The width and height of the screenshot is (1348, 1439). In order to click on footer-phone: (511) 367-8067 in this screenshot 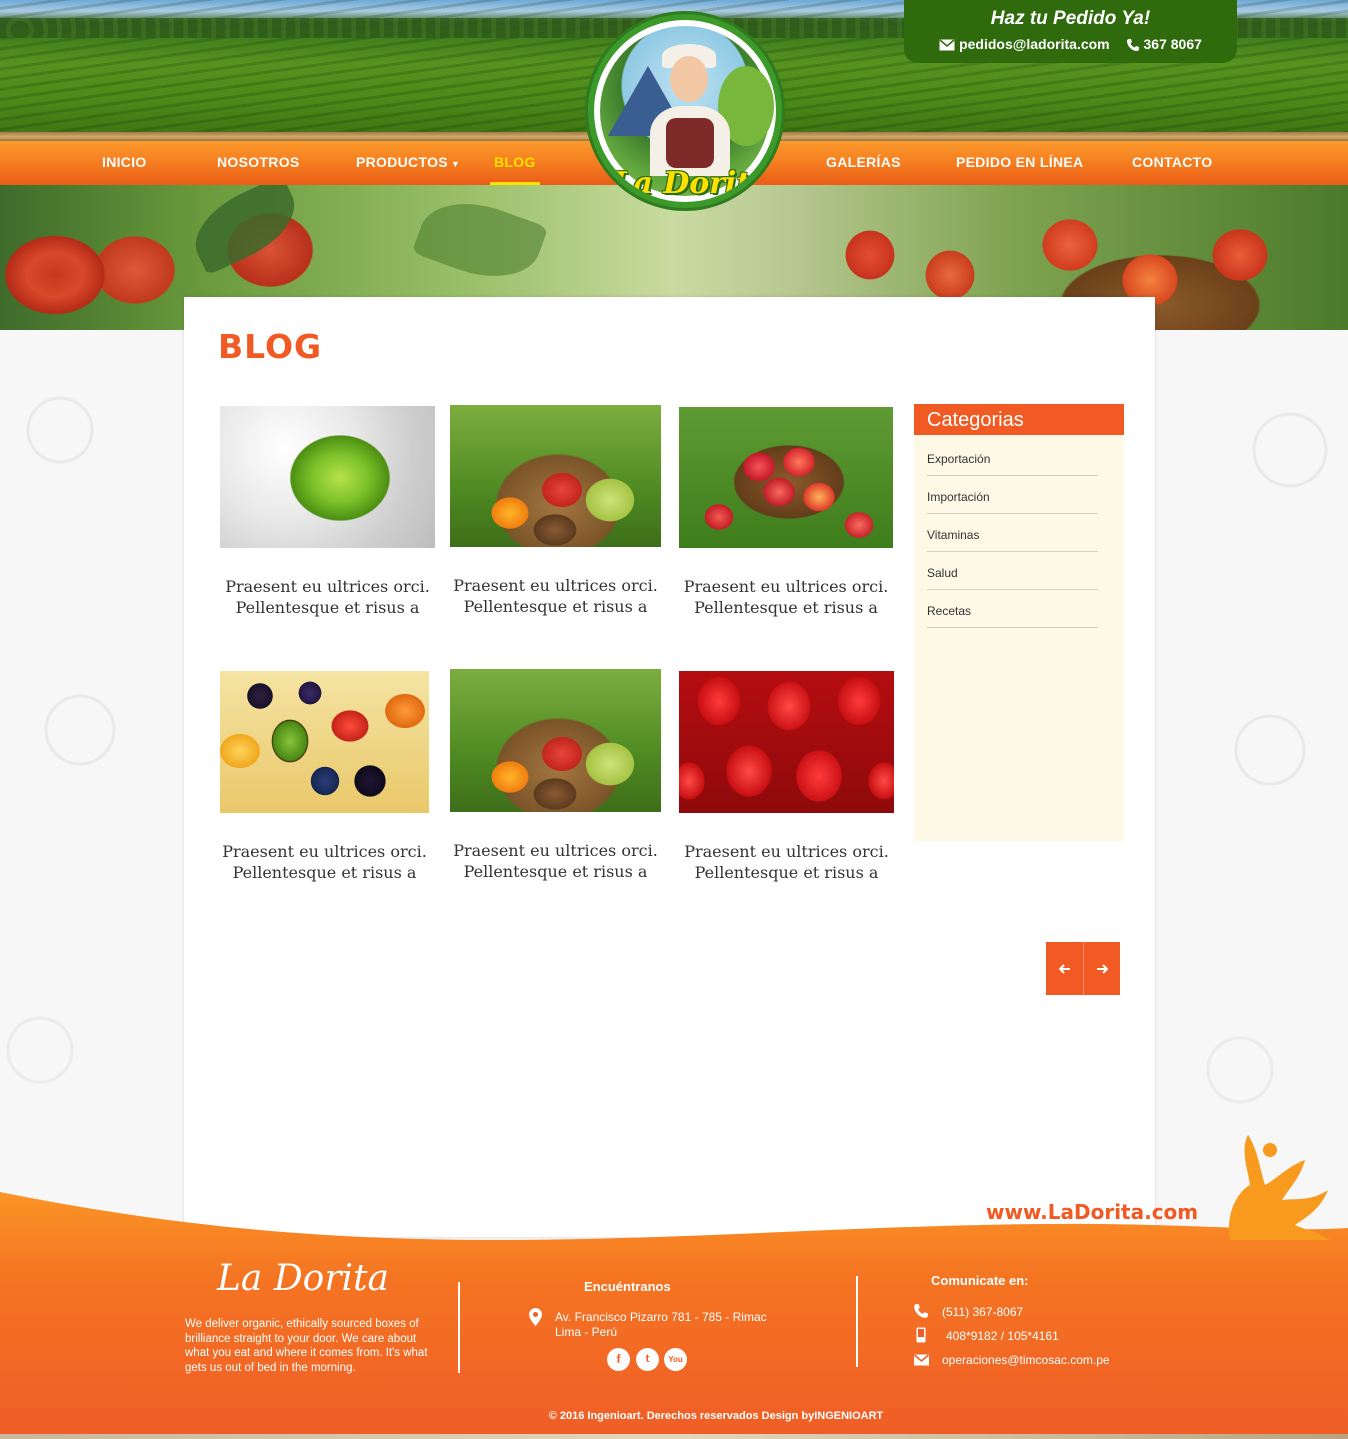, I will do `click(982, 1312)`.